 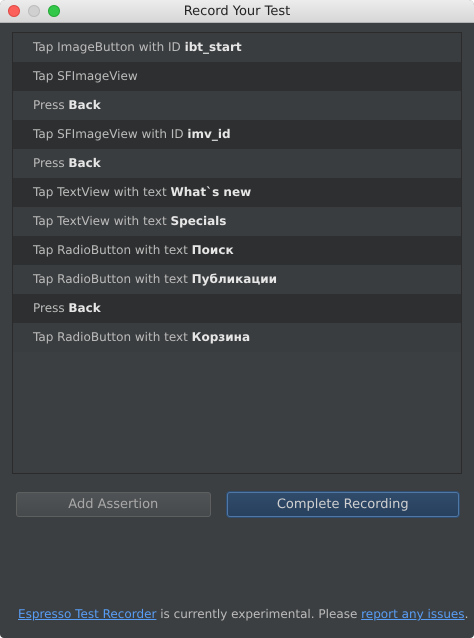 I want to click on step-row: Tap SFImageView with ID imv_id, so click(x=237, y=134).